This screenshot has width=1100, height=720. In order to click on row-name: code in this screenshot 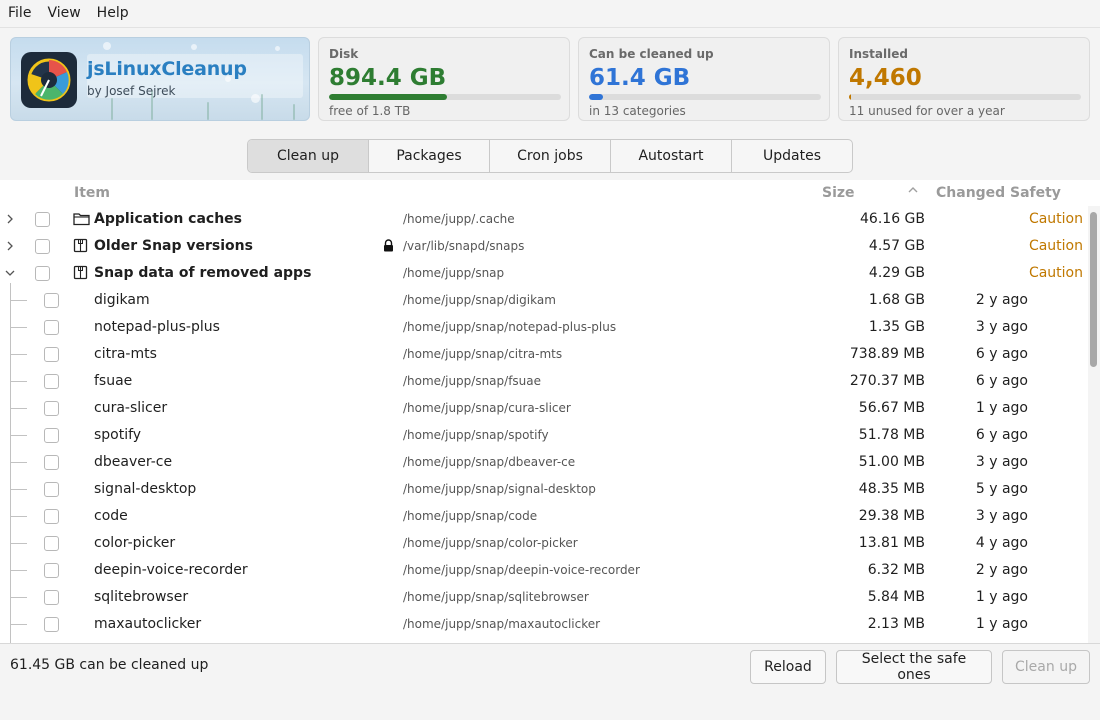, I will do `click(111, 516)`.